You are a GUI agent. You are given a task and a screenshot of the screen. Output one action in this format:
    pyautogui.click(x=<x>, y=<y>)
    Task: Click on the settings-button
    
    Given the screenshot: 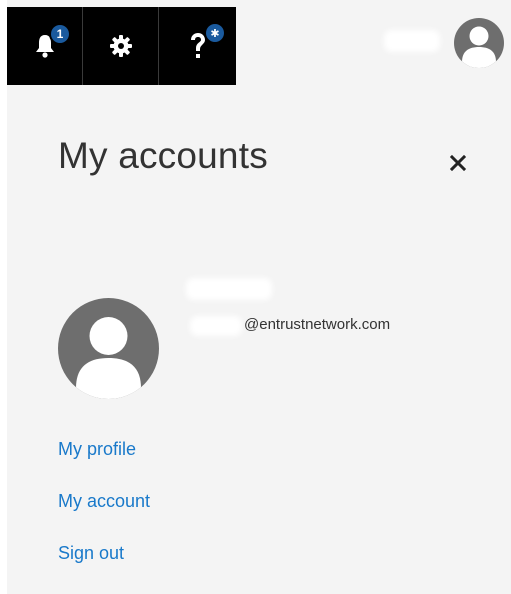 What is the action you would take?
    pyautogui.click(x=121, y=46)
    